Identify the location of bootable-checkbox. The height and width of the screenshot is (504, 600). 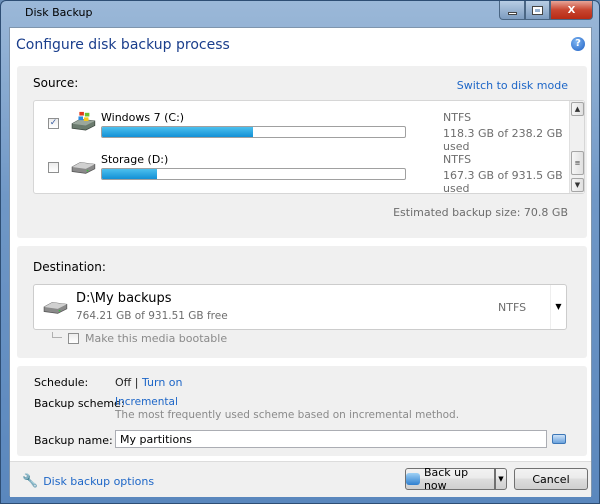
(73, 338).